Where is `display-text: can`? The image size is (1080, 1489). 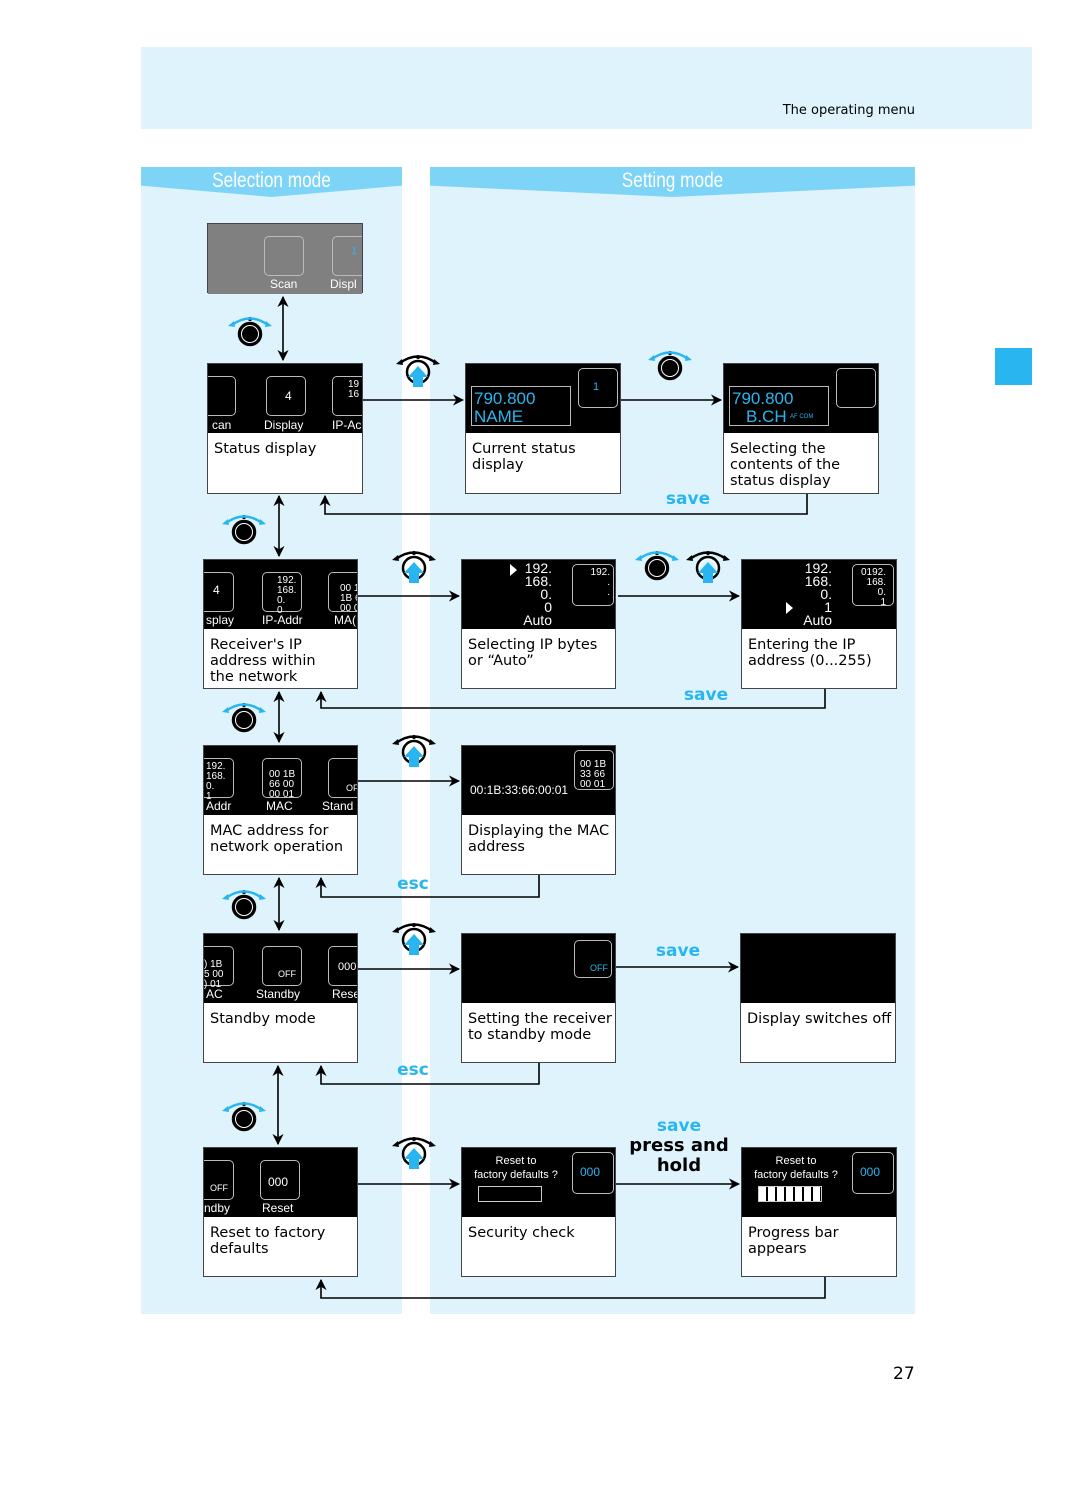 display-text: can is located at coordinates (222, 425).